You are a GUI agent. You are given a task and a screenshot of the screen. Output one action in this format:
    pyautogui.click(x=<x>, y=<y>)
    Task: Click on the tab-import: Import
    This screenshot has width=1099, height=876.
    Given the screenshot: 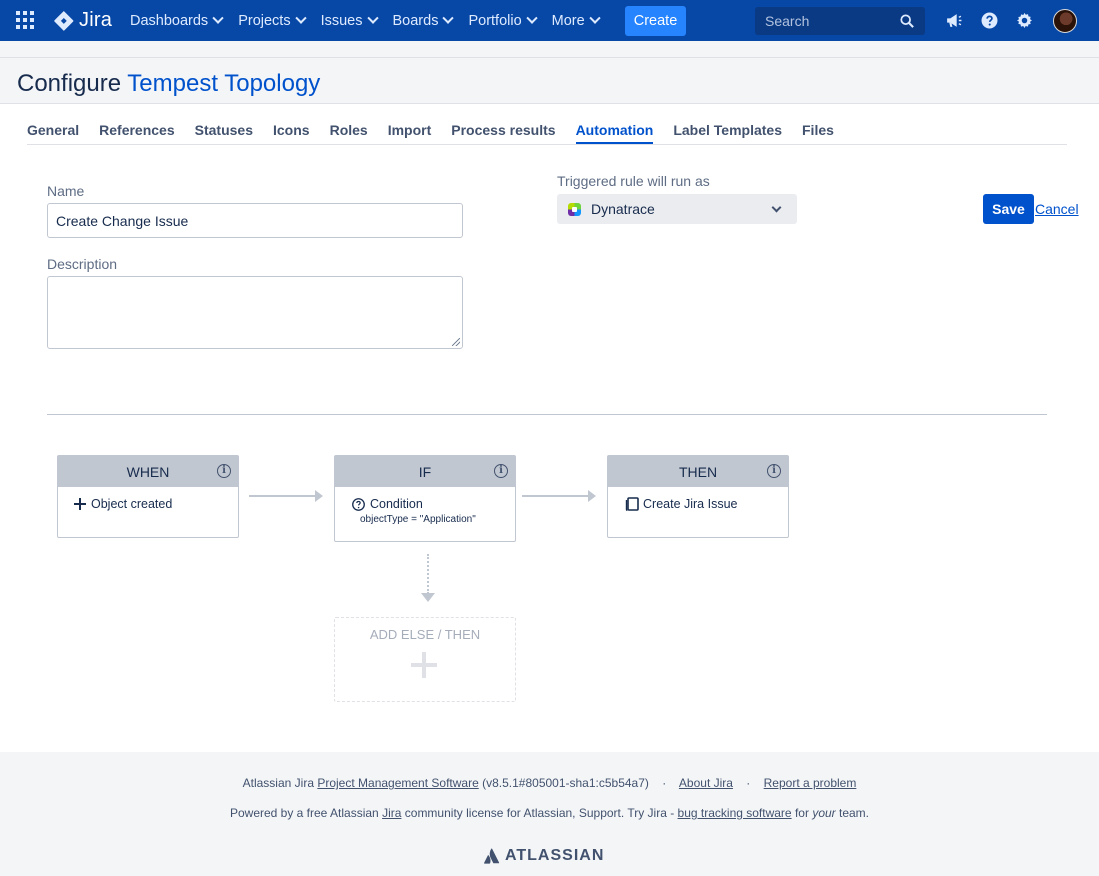 What is the action you would take?
    pyautogui.click(x=410, y=130)
    